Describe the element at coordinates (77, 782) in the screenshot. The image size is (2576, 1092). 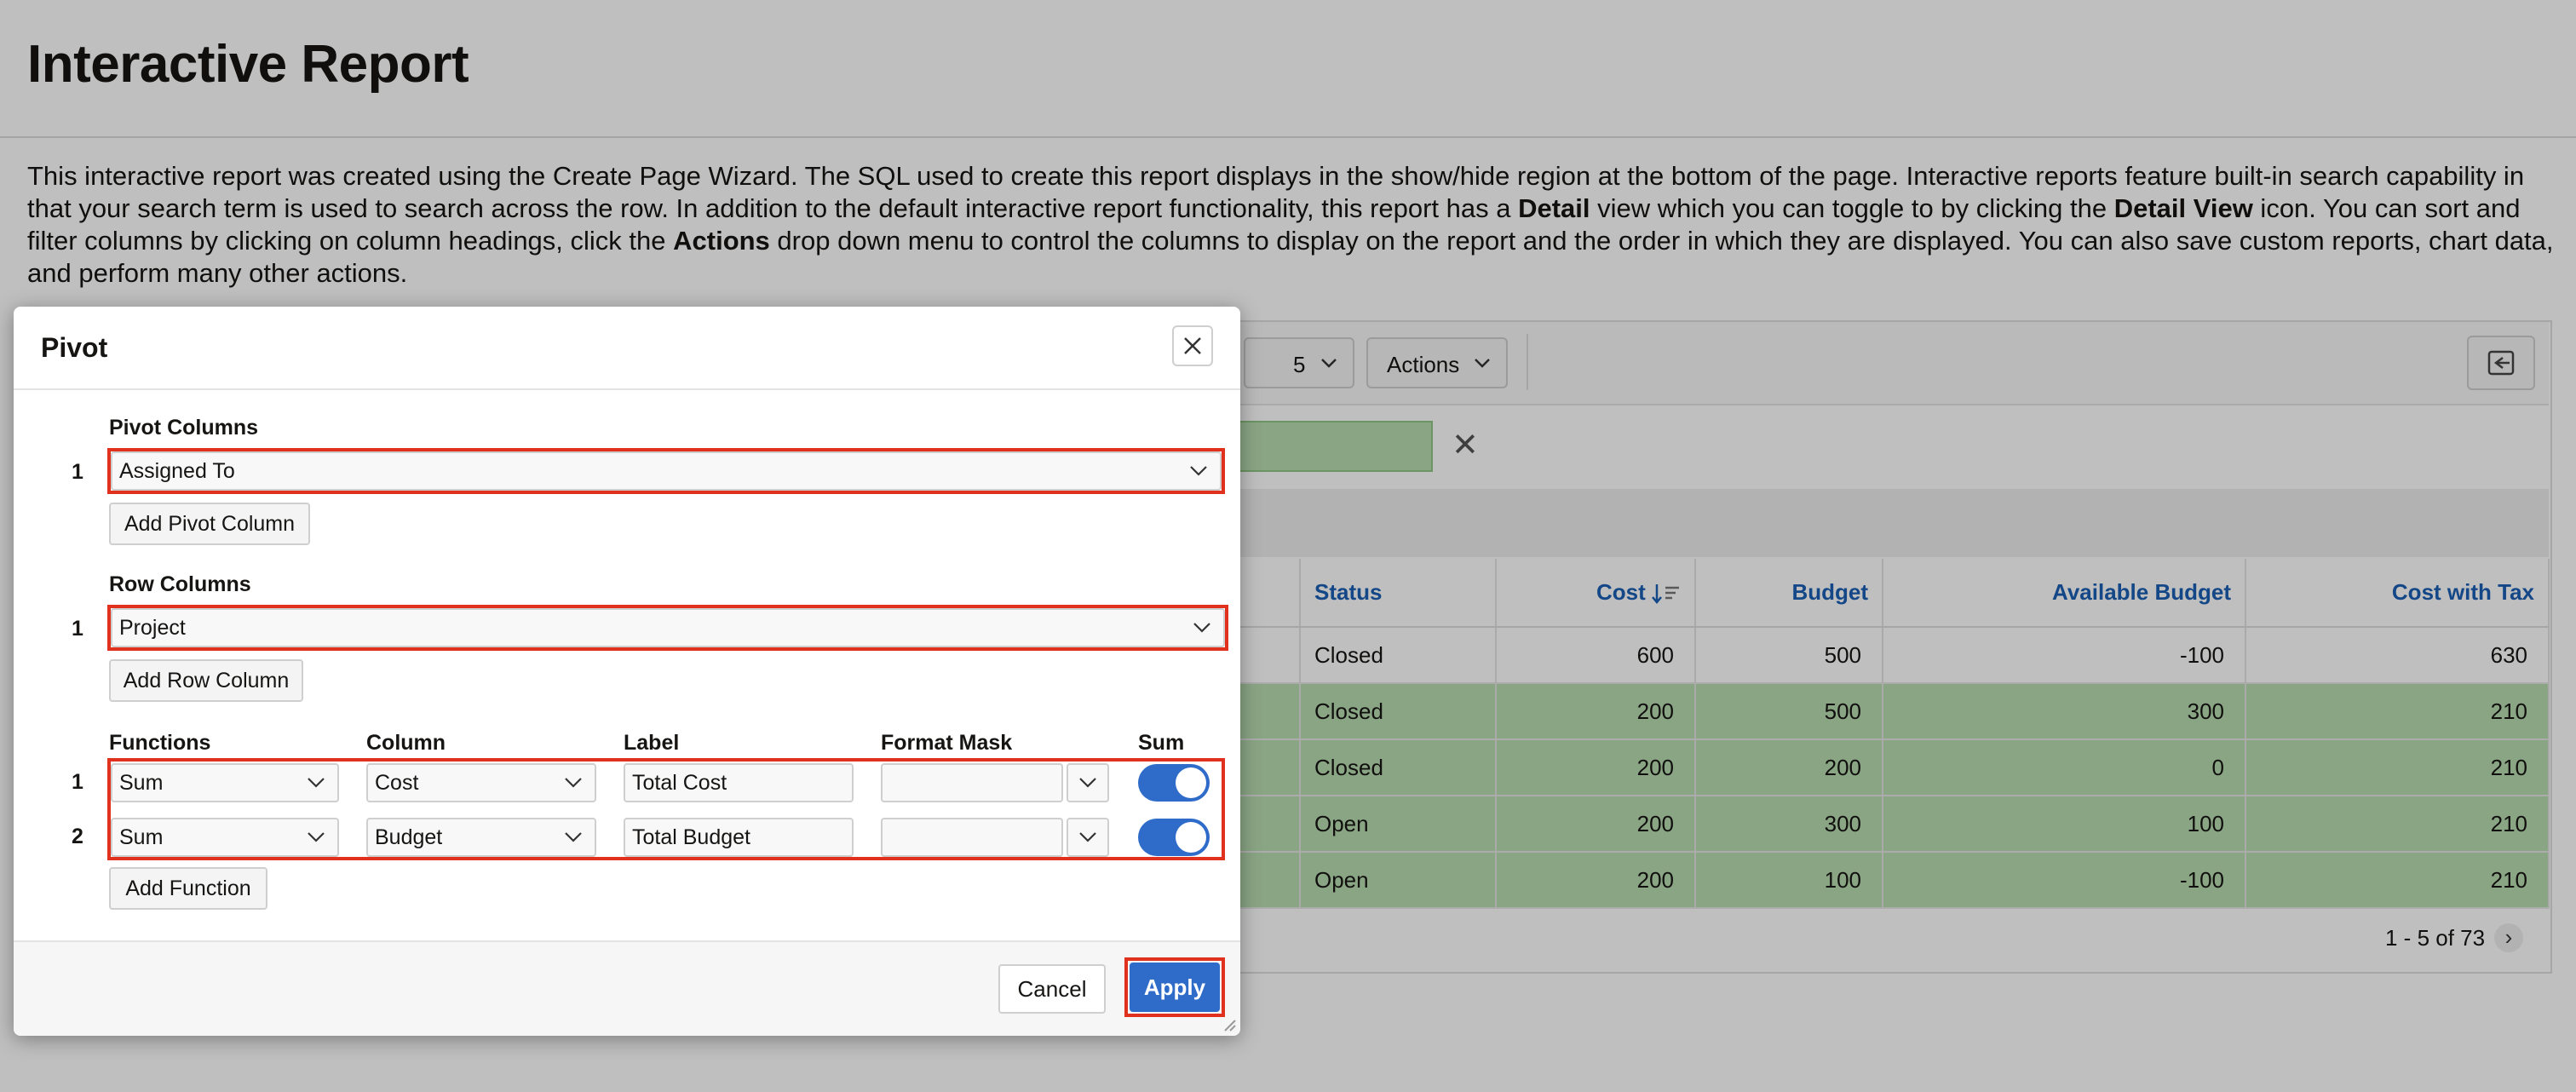
I see `function-index: 1` at that location.